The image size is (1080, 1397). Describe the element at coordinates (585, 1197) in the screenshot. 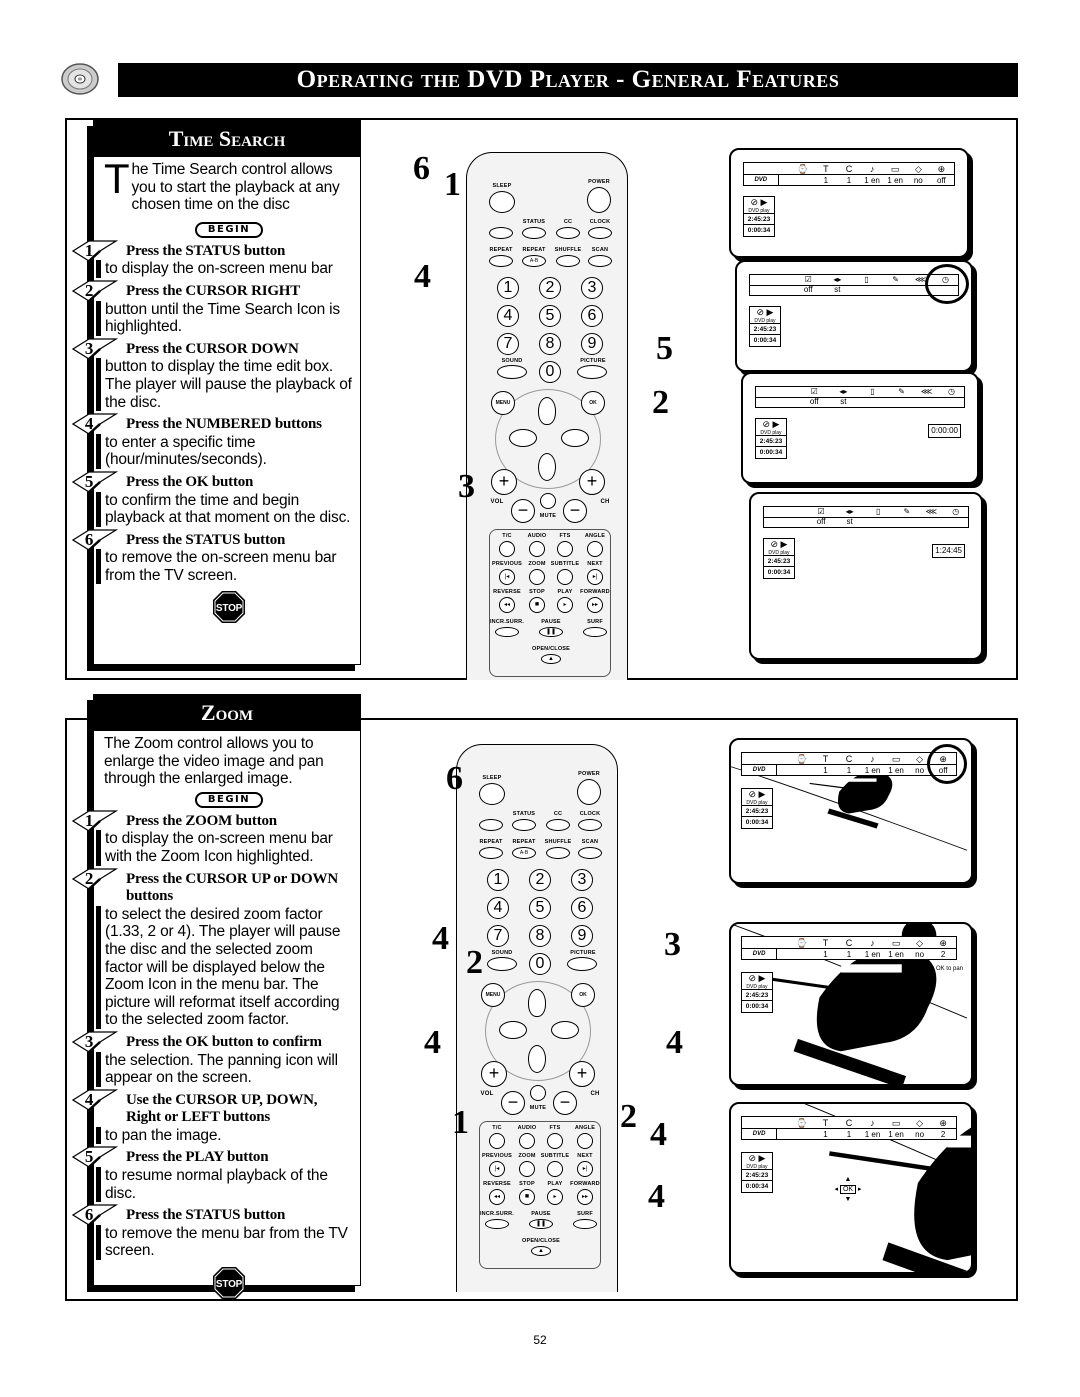

I see `forward-button: ▸▸` at that location.